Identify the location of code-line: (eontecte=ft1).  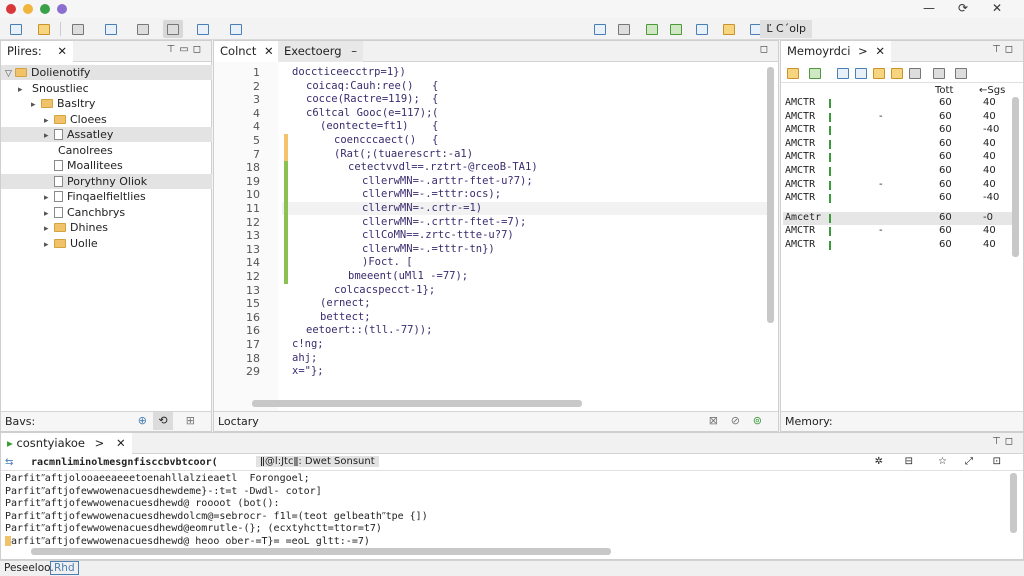
(364, 126).